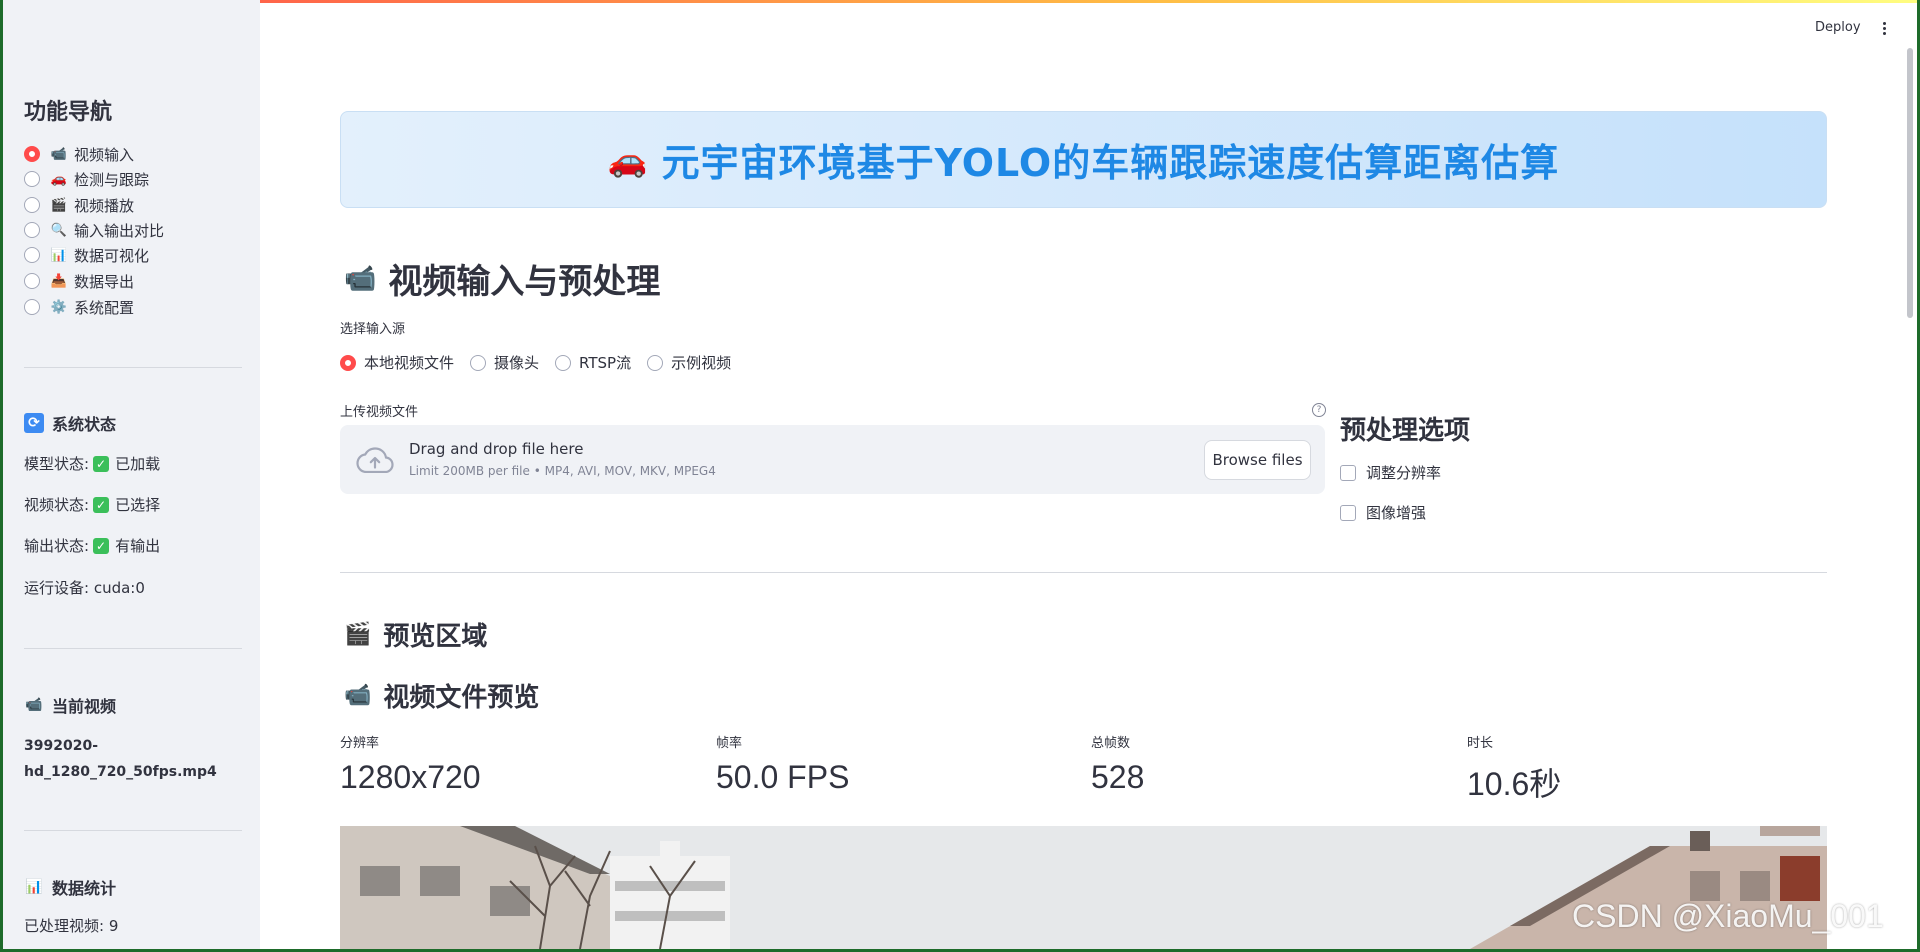 The image size is (1920, 952). Describe the element at coordinates (1118, 765) in the screenshot. I see `metric-frames: 总帧数 528` at that location.